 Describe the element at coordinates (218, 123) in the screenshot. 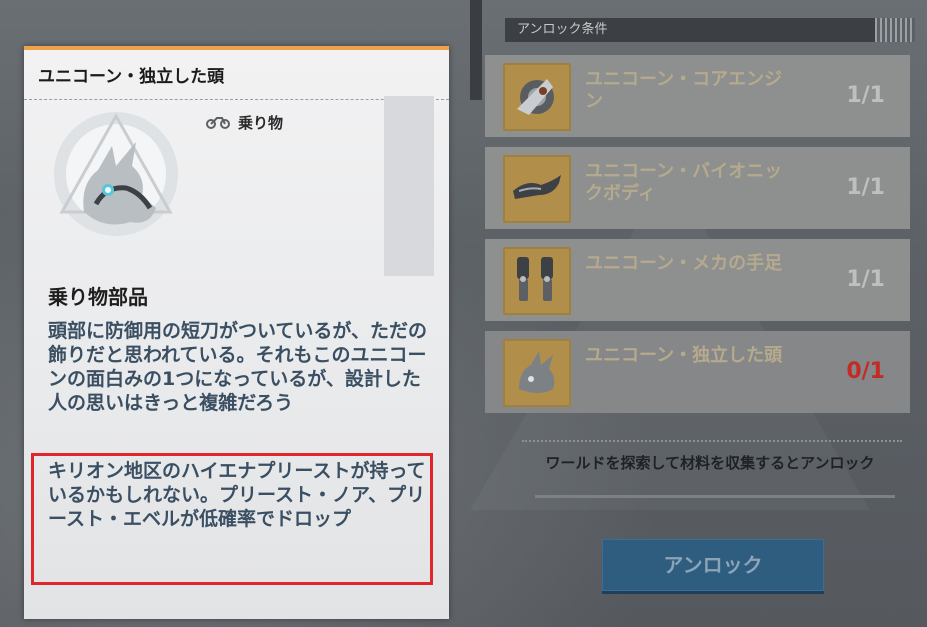

I see `motorcycle-icon` at that location.